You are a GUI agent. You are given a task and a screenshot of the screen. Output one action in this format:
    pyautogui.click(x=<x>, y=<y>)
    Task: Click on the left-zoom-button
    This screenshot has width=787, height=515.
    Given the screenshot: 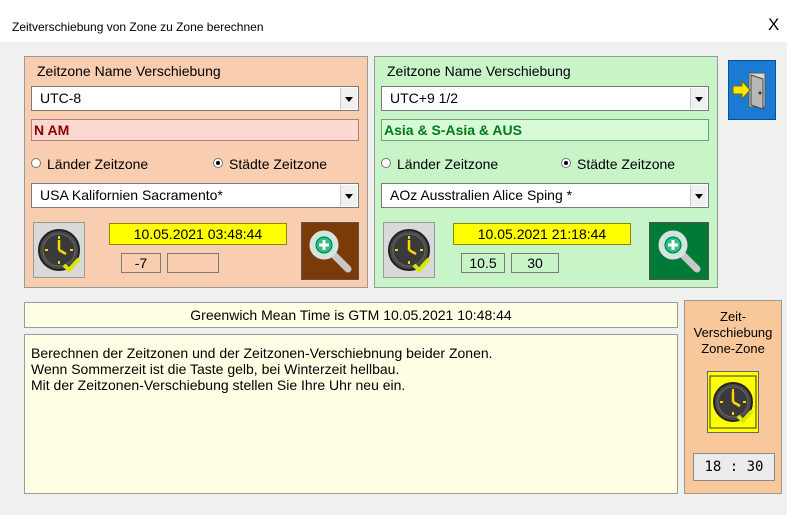 What is the action you would take?
    pyautogui.click(x=330, y=251)
    